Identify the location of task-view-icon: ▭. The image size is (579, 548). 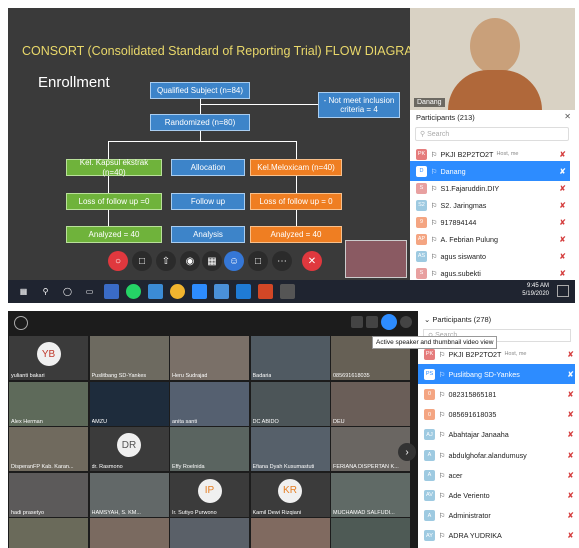
(89, 291).